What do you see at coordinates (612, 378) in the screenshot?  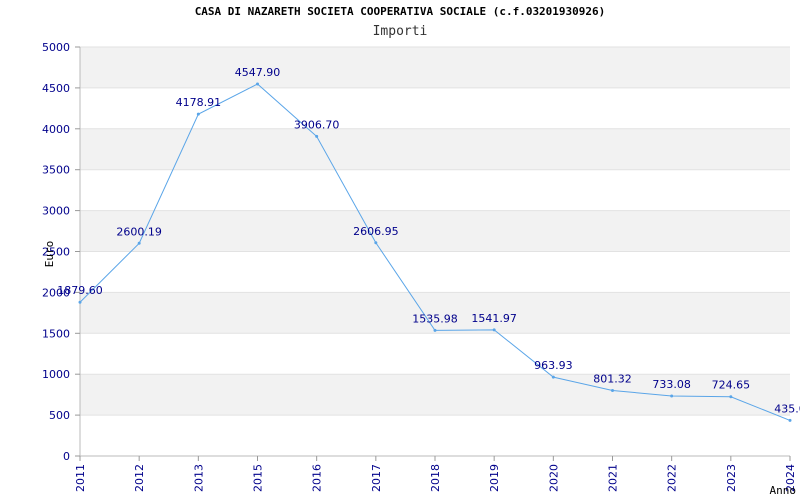 I see `data-label: 801.32` at bounding box center [612, 378].